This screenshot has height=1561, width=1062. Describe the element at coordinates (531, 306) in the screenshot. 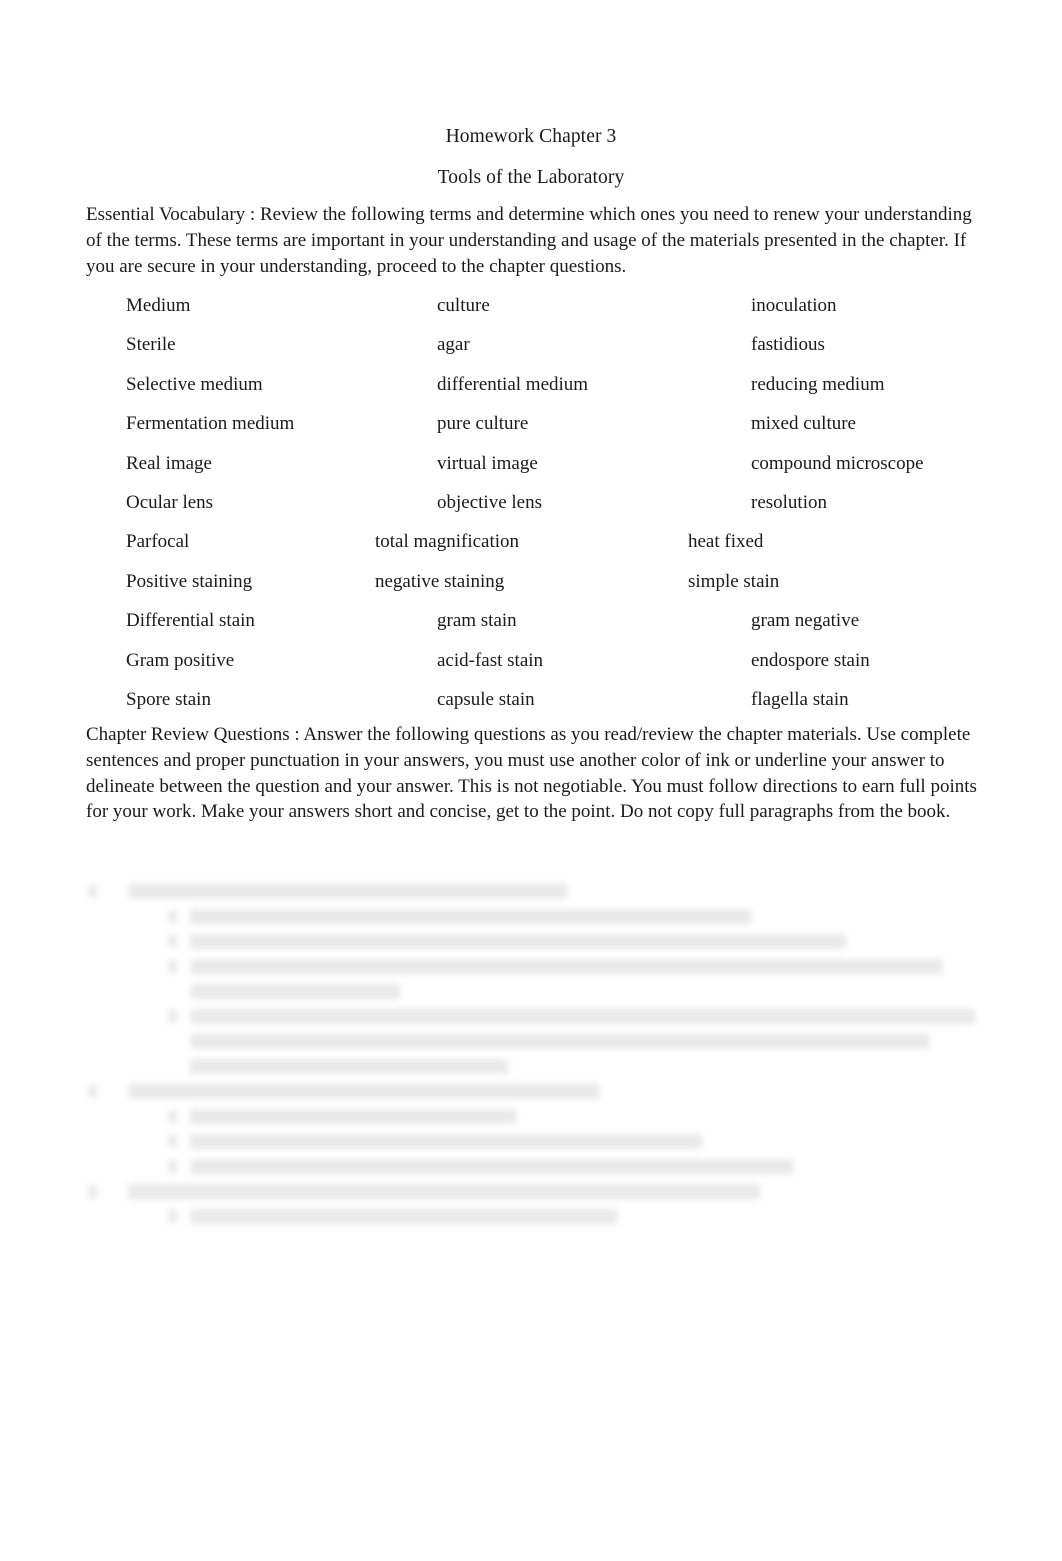

I see `vocabulary-row: Medium culture inoculation` at that location.